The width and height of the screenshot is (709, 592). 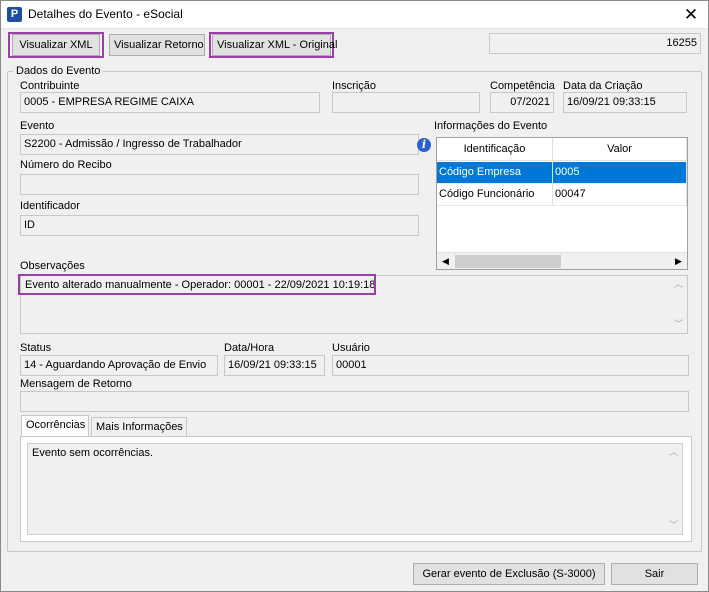 What do you see at coordinates (105, 14) in the screenshot?
I see `window-title: Detalhes do Evento - eSocial` at bounding box center [105, 14].